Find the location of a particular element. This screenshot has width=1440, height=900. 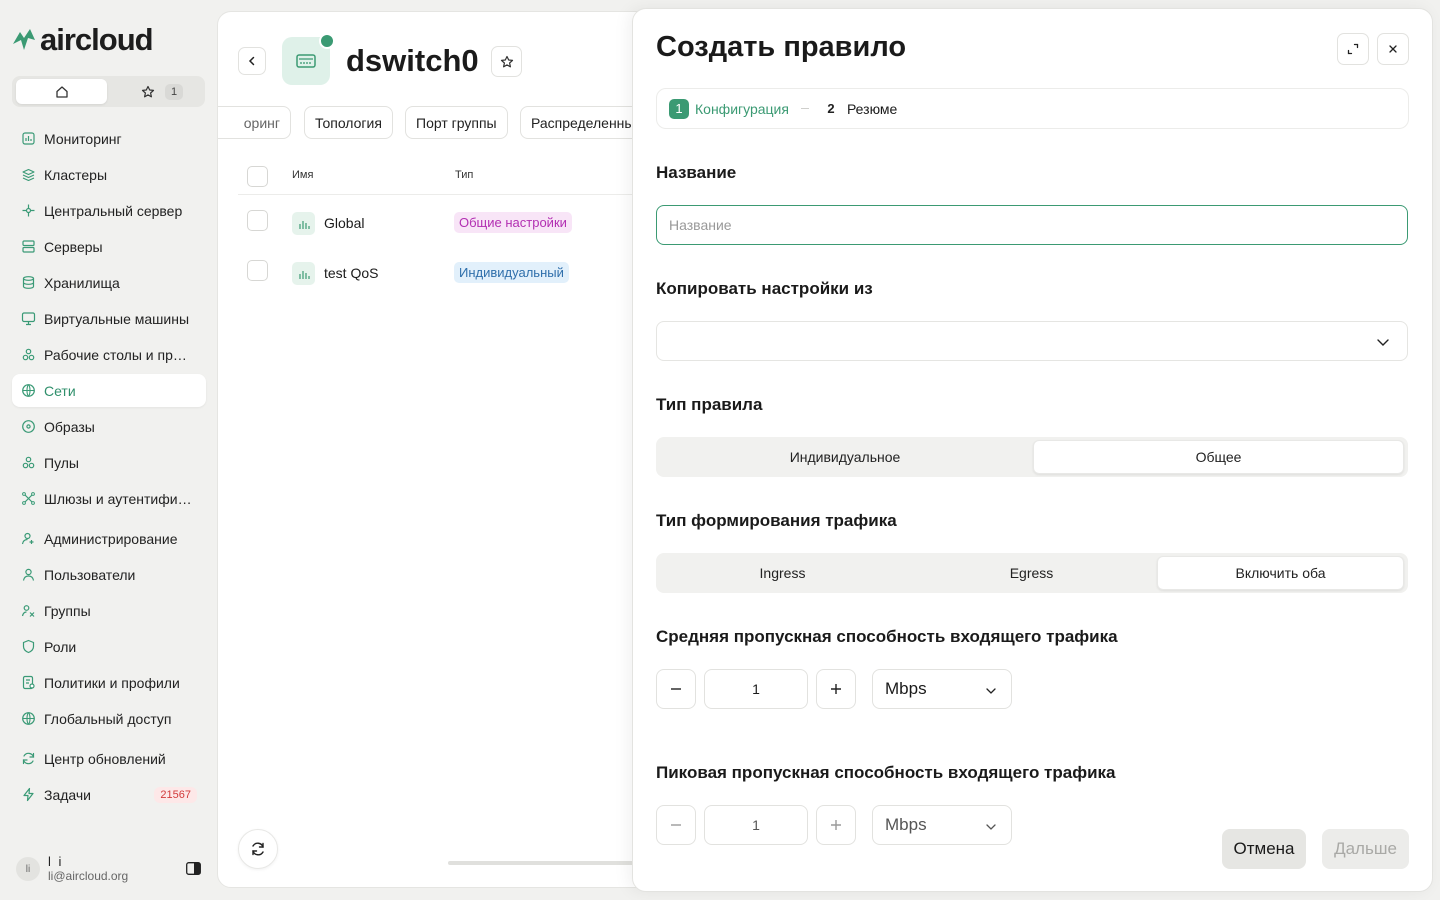

shaping-ingress: Ingress is located at coordinates (782, 573).